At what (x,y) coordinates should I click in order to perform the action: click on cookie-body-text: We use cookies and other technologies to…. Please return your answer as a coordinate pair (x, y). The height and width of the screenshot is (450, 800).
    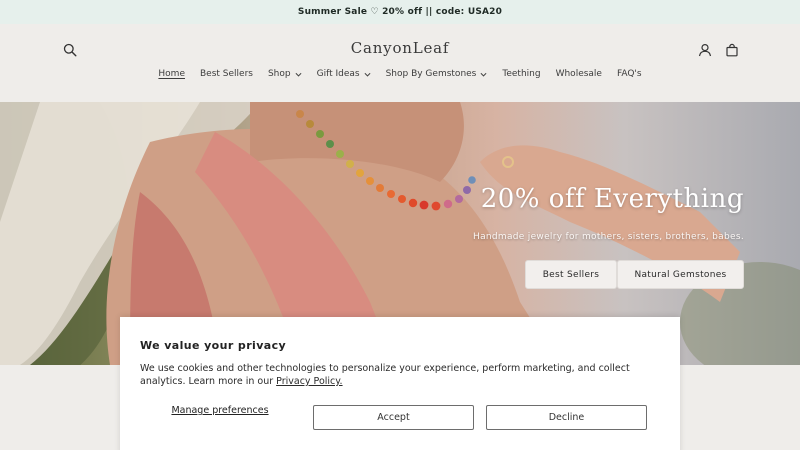
    Looking at the image, I should click on (385, 375).